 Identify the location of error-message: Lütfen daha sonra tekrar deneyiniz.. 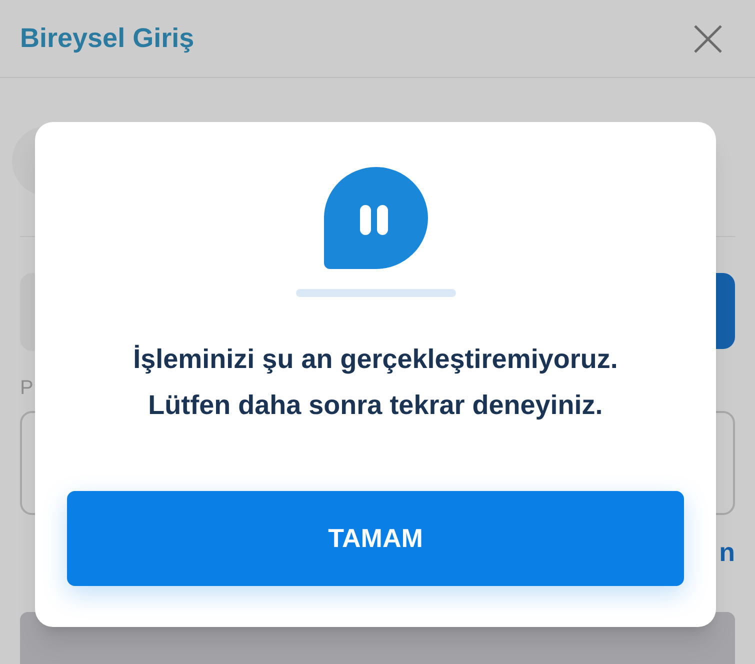
(375, 405).